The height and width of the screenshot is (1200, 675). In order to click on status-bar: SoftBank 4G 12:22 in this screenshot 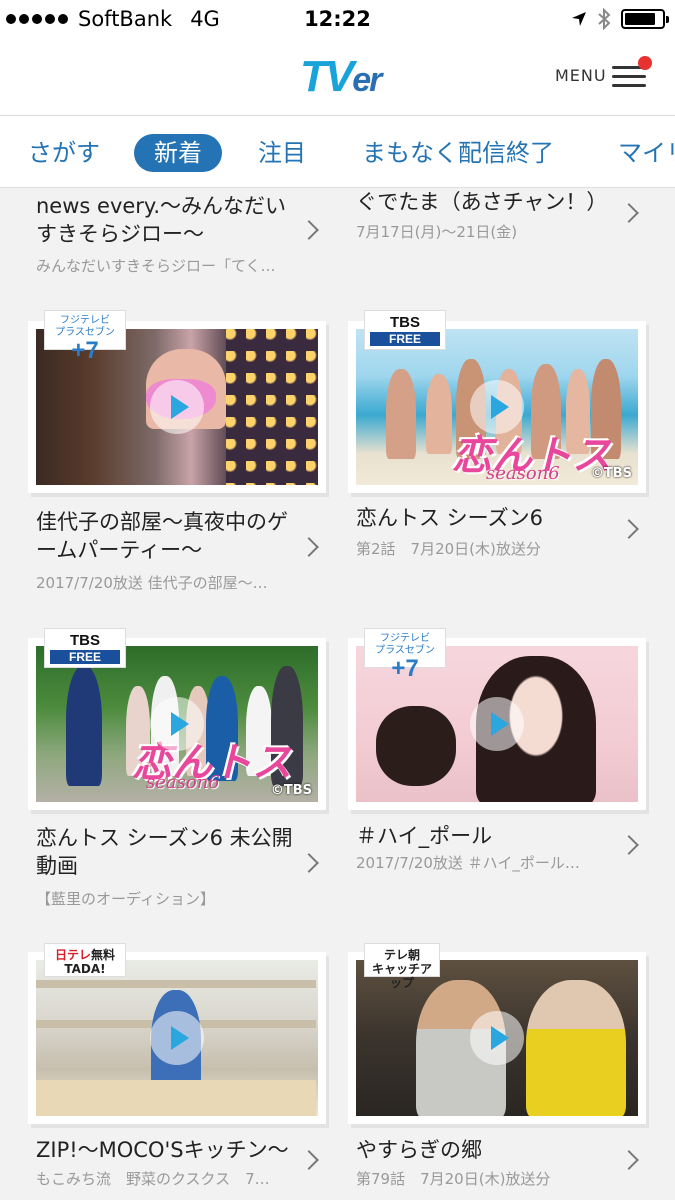, I will do `click(337, 20)`.